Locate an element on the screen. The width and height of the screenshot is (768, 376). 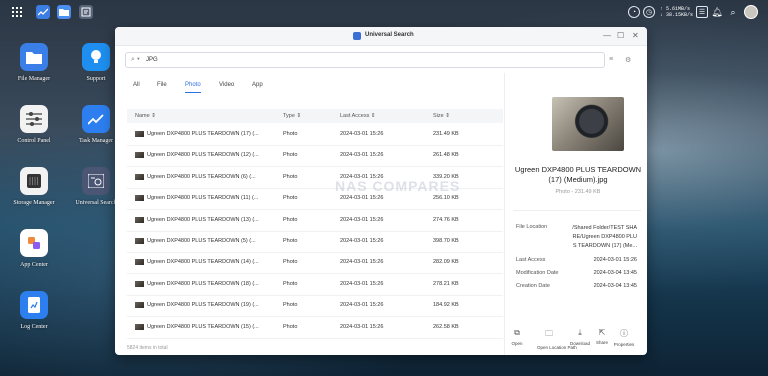
close-icon: ✕ is located at coordinates (635, 35).